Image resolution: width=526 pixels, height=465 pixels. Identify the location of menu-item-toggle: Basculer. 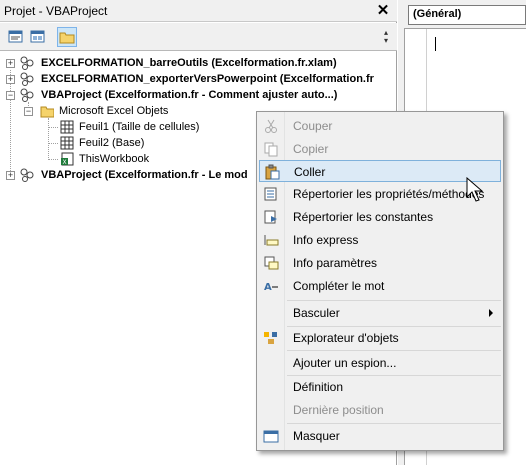
(380, 313).